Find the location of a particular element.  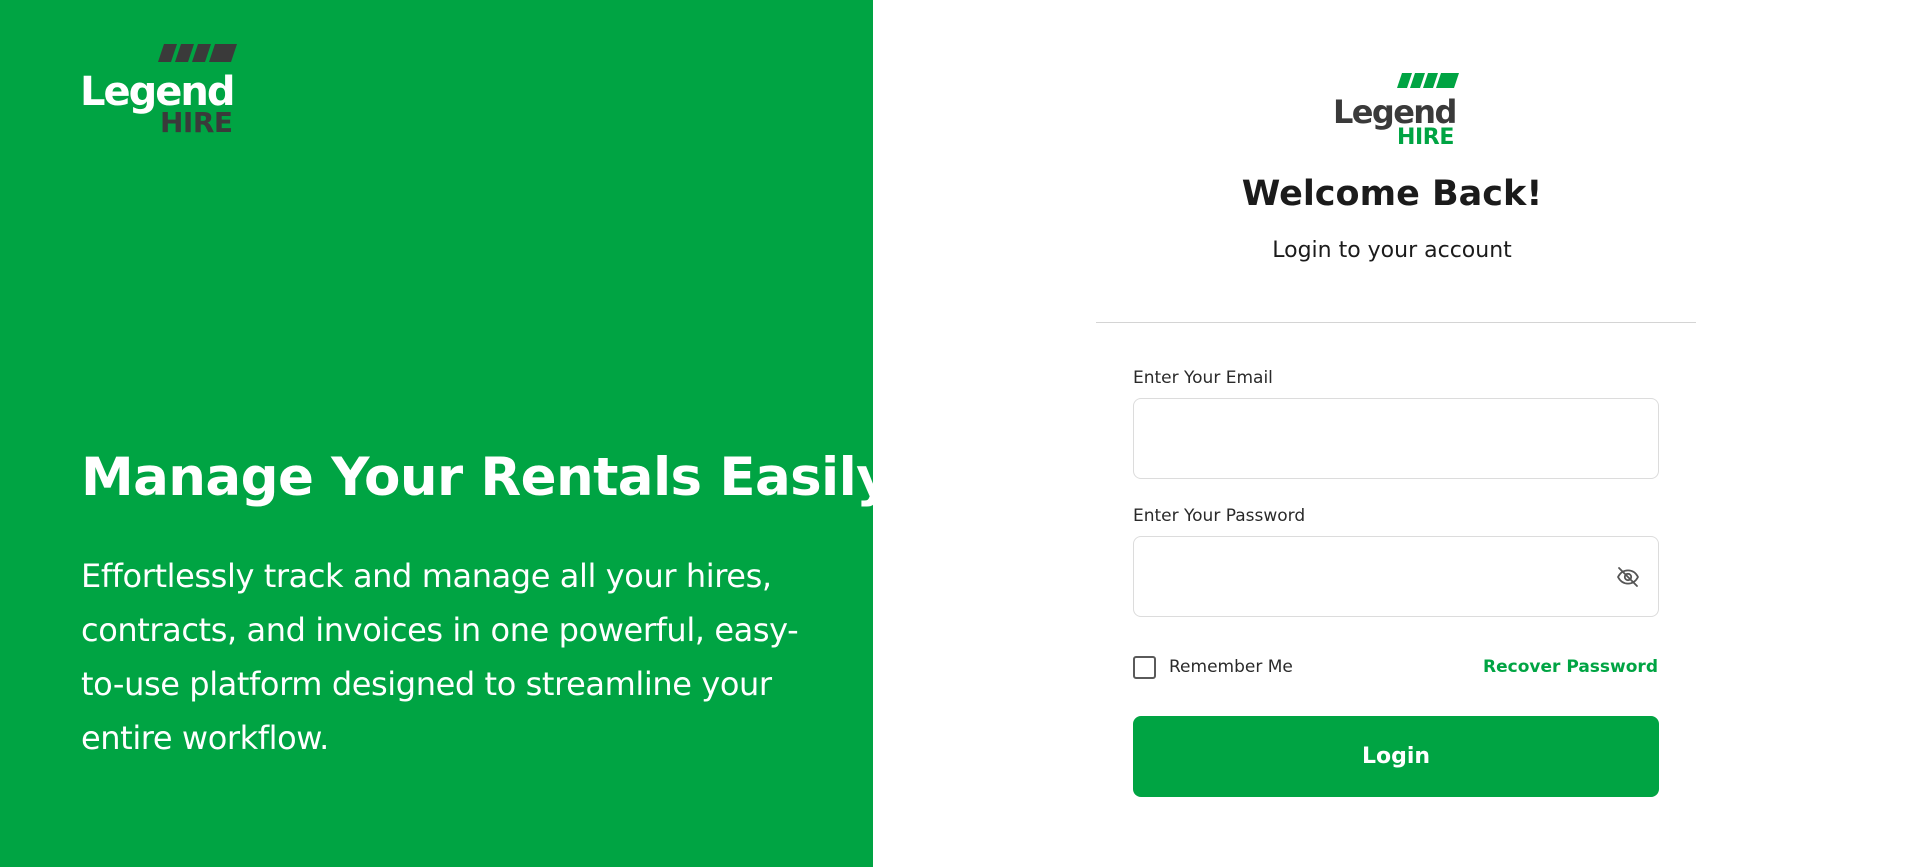

recover-password-link: Recover Password is located at coordinates (1570, 667).